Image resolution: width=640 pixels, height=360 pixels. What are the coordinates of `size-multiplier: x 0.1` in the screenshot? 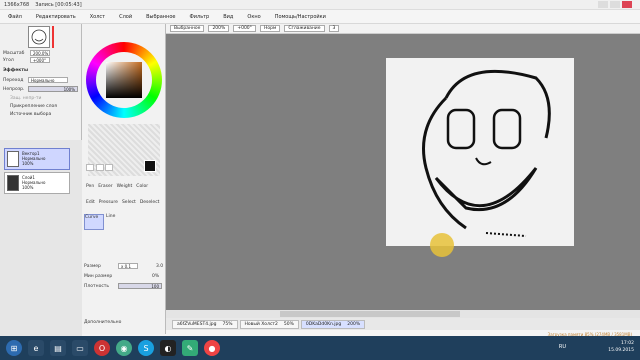 It's located at (128, 266).